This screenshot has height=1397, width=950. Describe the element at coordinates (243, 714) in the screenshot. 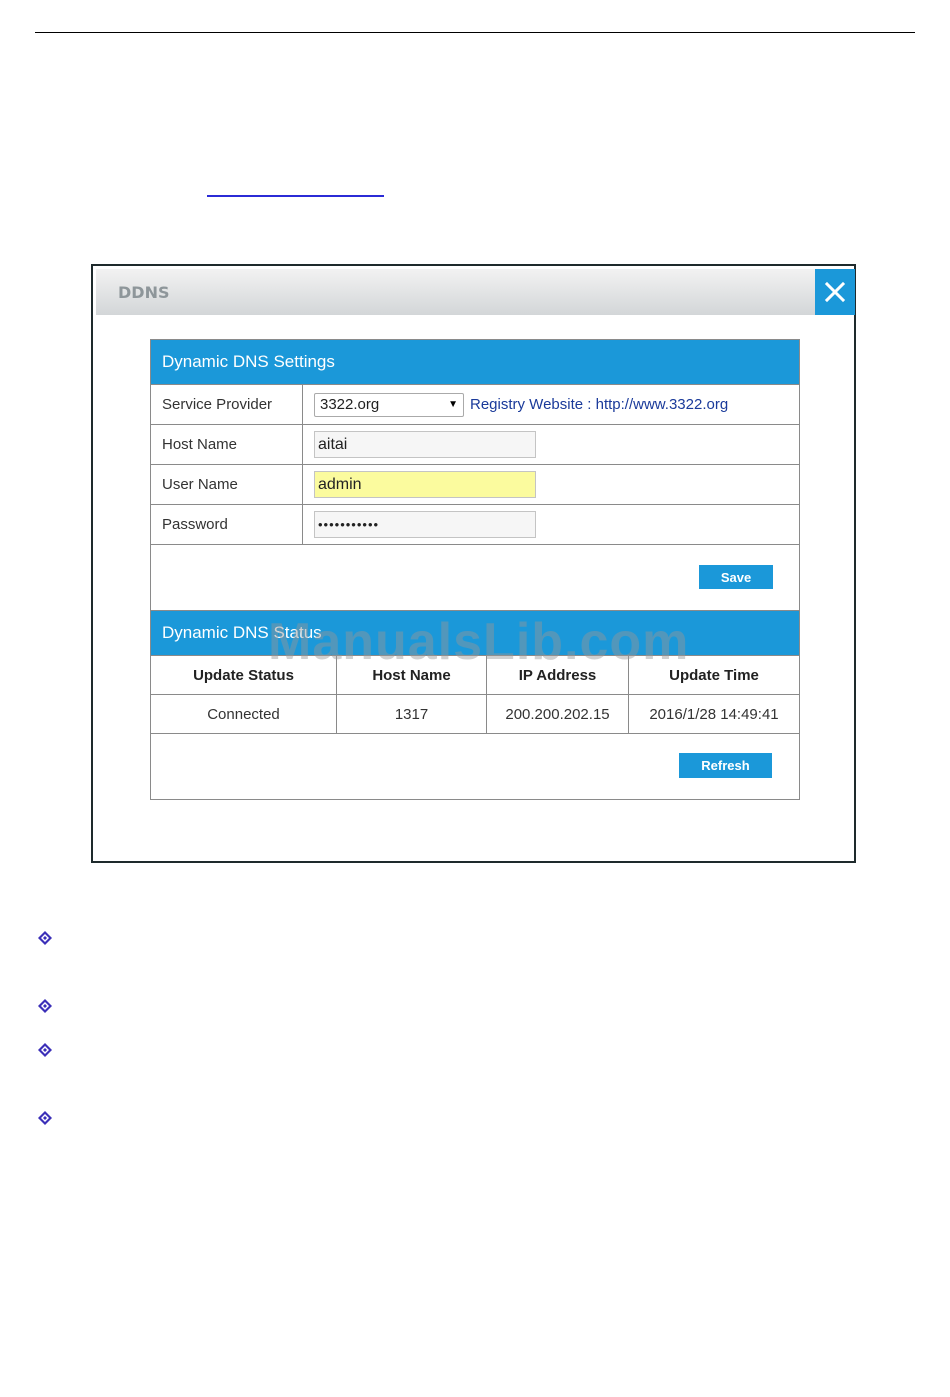

I see `update-status-cell: Connected` at that location.